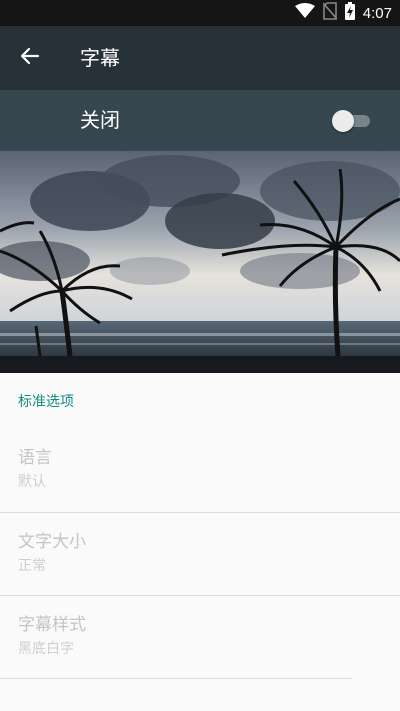 Image resolution: width=400 pixels, height=711 pixels. What do you see at coordinates (330, 13) in the screenshot?
I see `no-sim-icon` at bounding box center [330, 13].